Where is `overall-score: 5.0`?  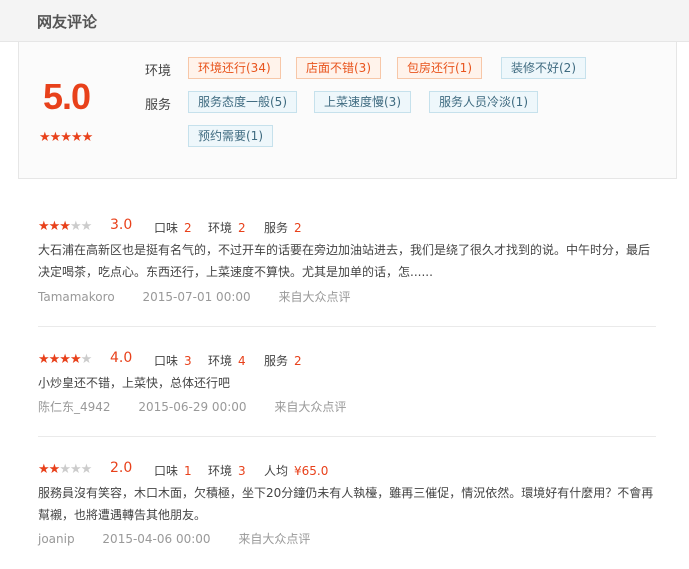 overall-score: 5.0 is located at coordinates (67, 96).